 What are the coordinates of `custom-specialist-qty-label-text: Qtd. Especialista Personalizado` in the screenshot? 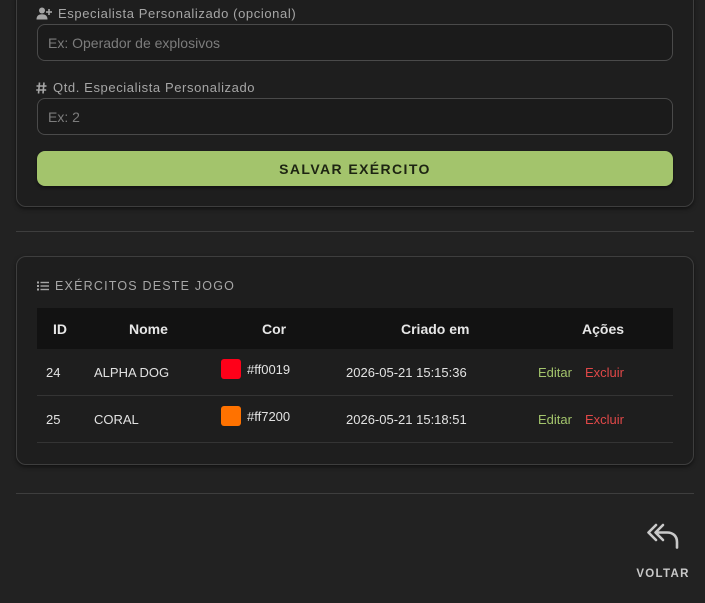 It's located at (154, 87).